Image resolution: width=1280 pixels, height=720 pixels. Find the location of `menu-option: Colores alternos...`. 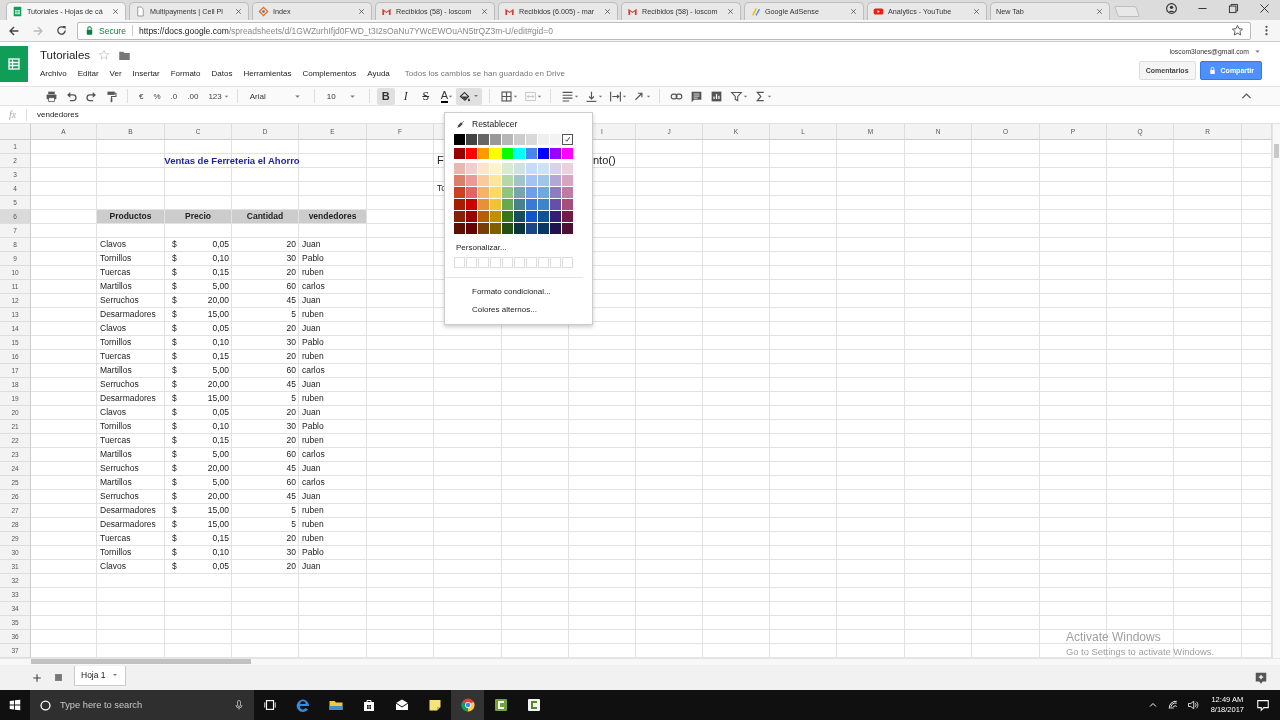

menu-option: Colores alternos... is located at coordinates (523, 310).